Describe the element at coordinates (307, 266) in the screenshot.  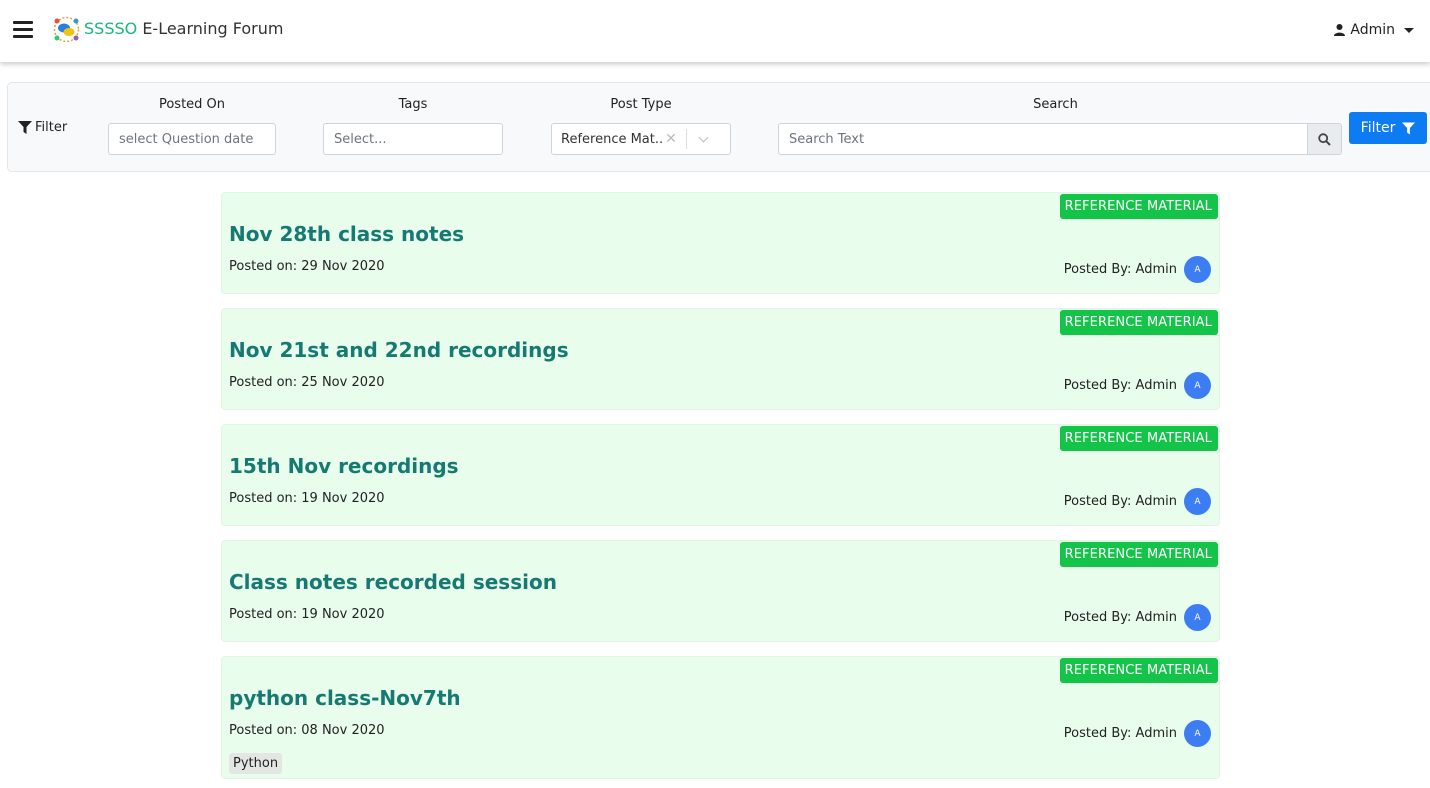
I see `post-date: Posted on: 29 Nov 2020` at that location.